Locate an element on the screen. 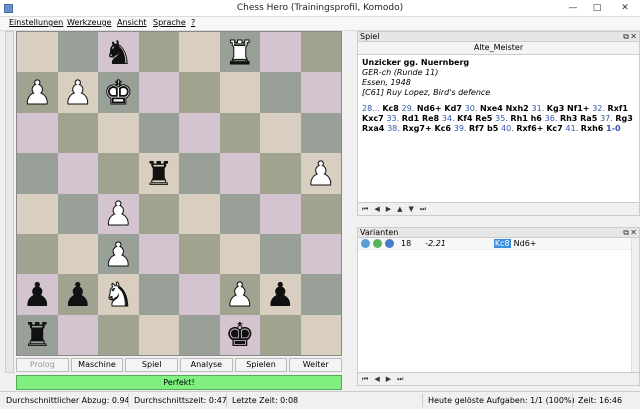 Image resolution: width=640 pixels, height=409 pixels. engine-down-icon is located at coordinates (389, 243).